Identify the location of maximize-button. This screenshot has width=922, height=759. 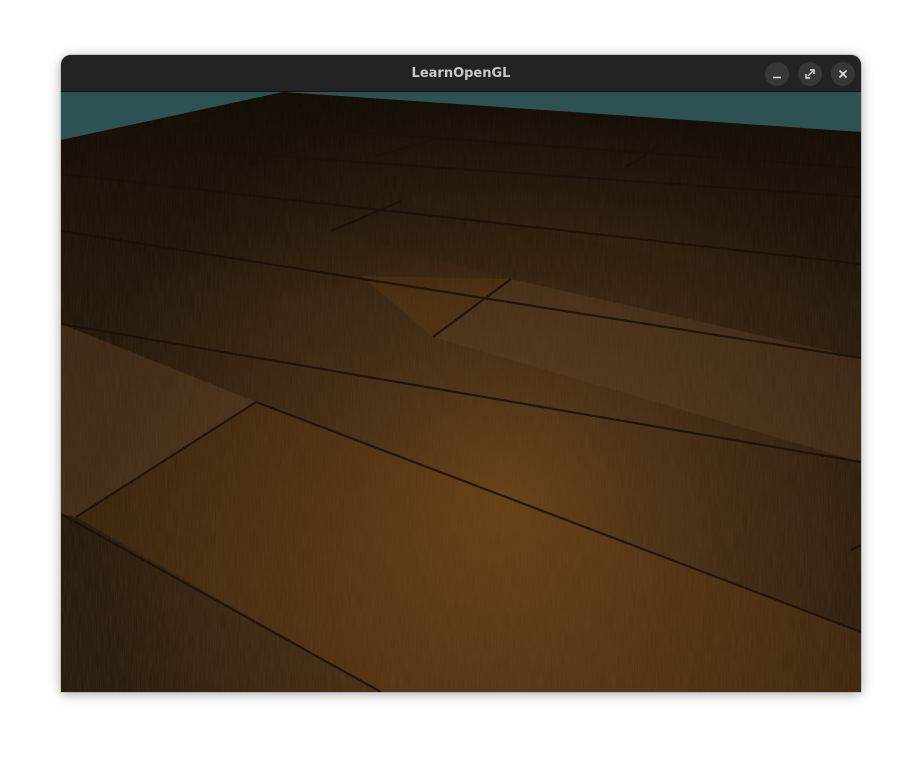
(810, 74).